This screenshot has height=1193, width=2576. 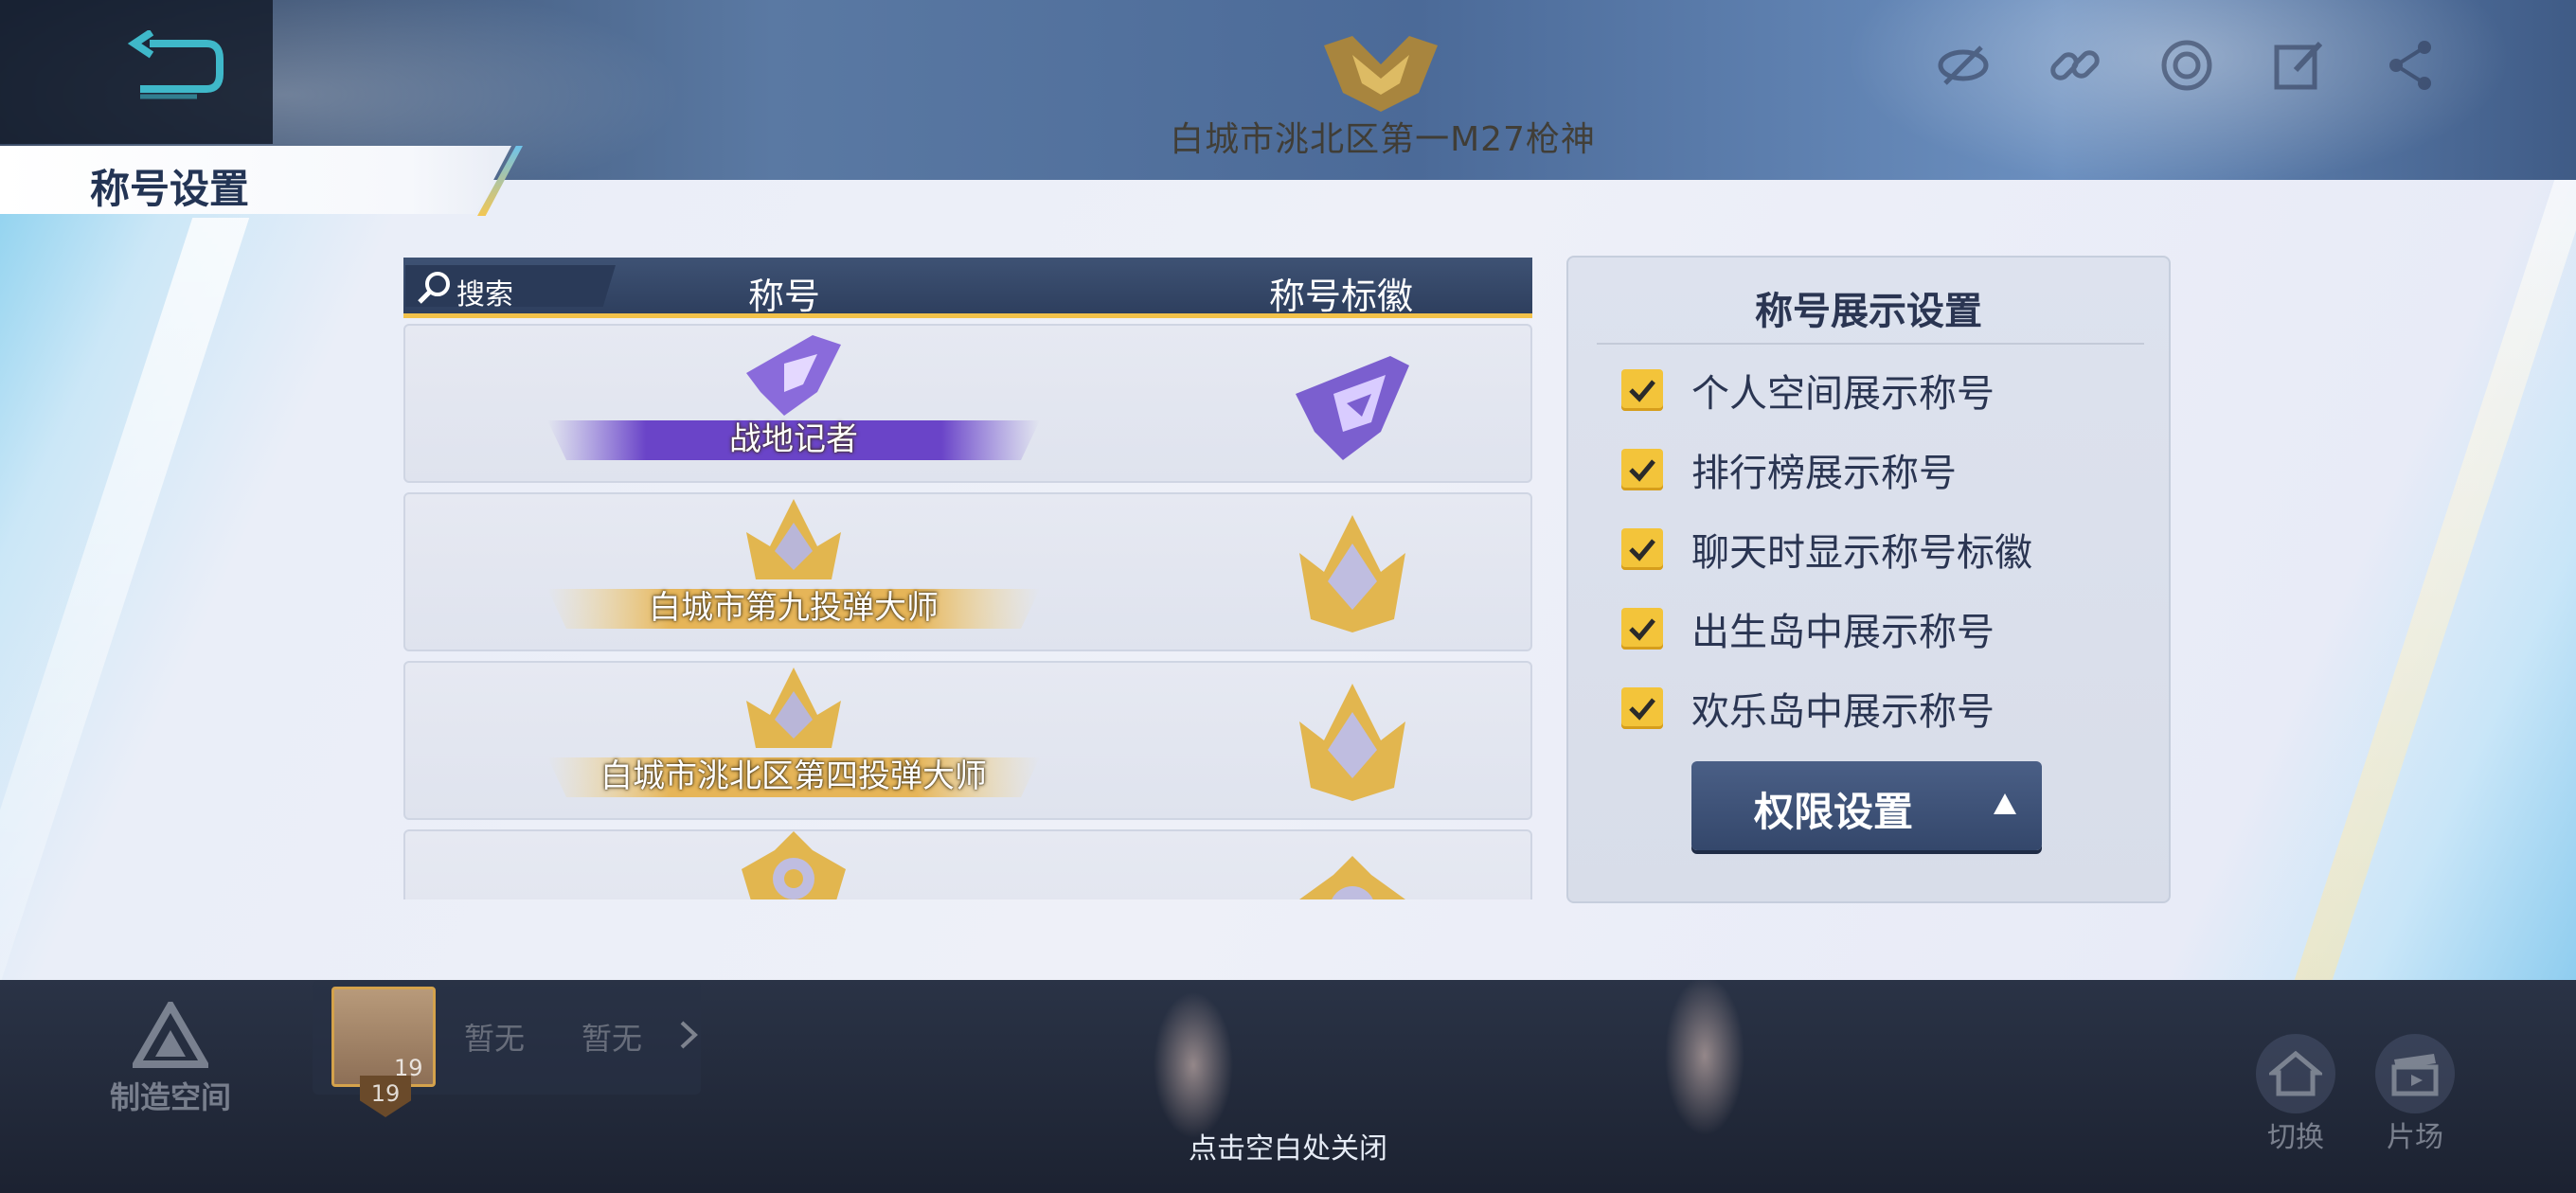 What do you see at coordinates (1963, 65) in the screenshot?
I see `hide-eye-icon` at bounding box center [1963, 65].